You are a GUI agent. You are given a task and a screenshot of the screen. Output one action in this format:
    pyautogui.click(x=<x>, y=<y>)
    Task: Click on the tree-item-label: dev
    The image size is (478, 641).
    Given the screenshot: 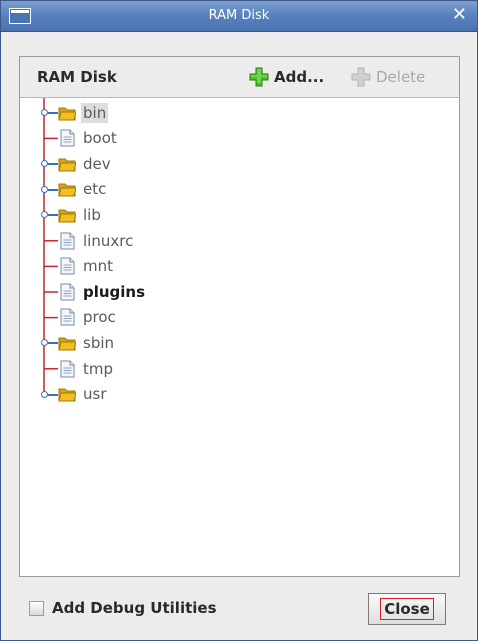 What is the action you would take?
    pyautogui.click(x=97, y=163)
    